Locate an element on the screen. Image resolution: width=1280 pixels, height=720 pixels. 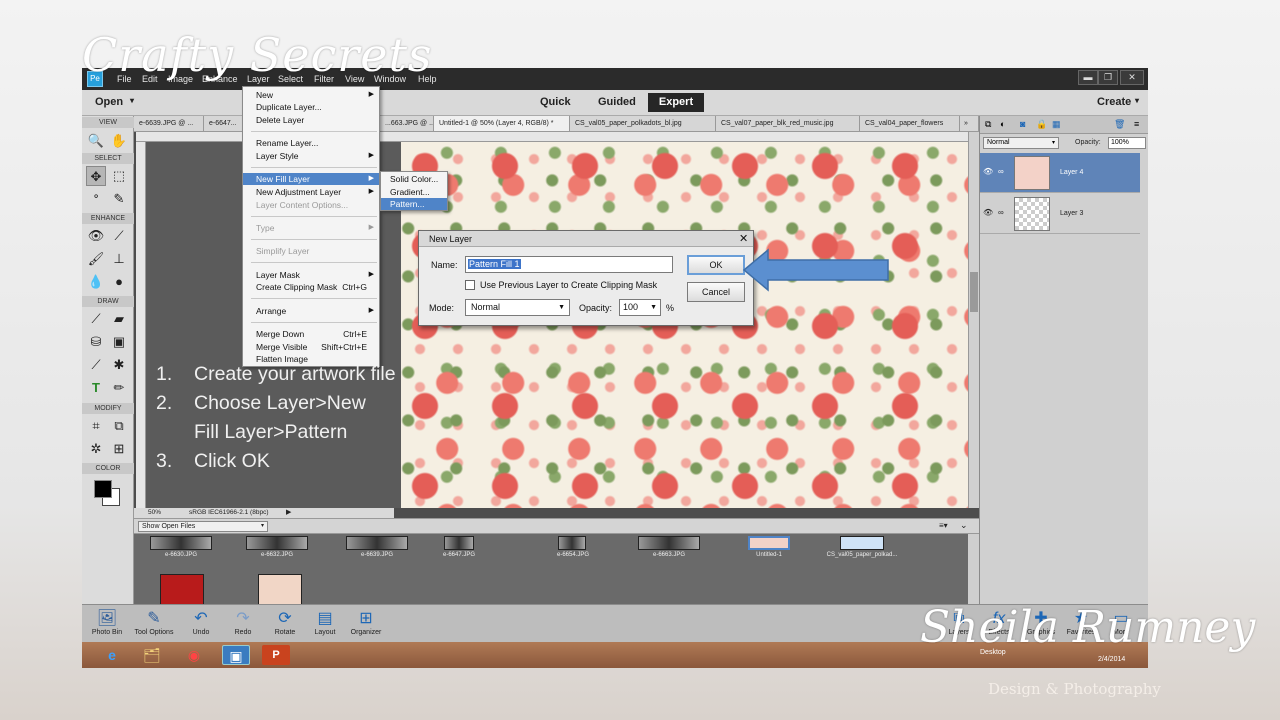
menu-item-merge-down: Merge Down Ctrl+E is located at coordinates (311, 334).